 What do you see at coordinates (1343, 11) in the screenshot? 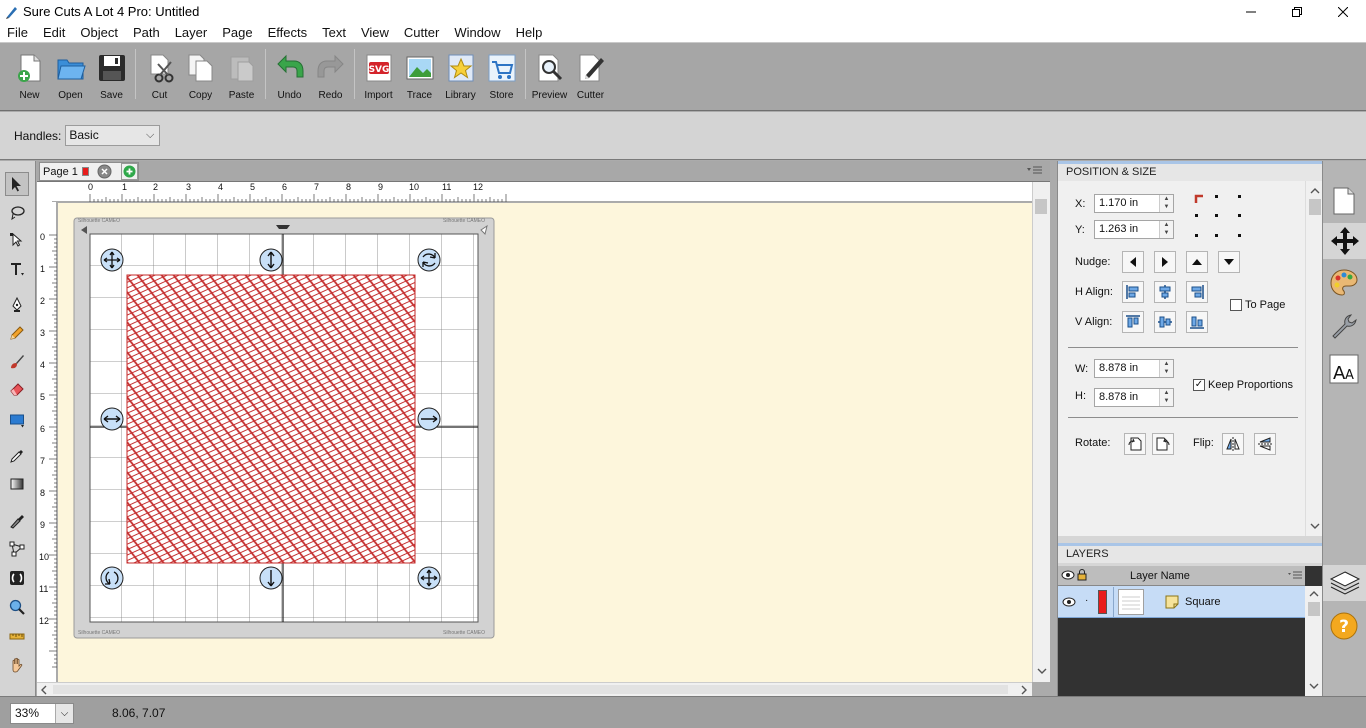
I see `close-window-button` at bounding box center [1343, 11].